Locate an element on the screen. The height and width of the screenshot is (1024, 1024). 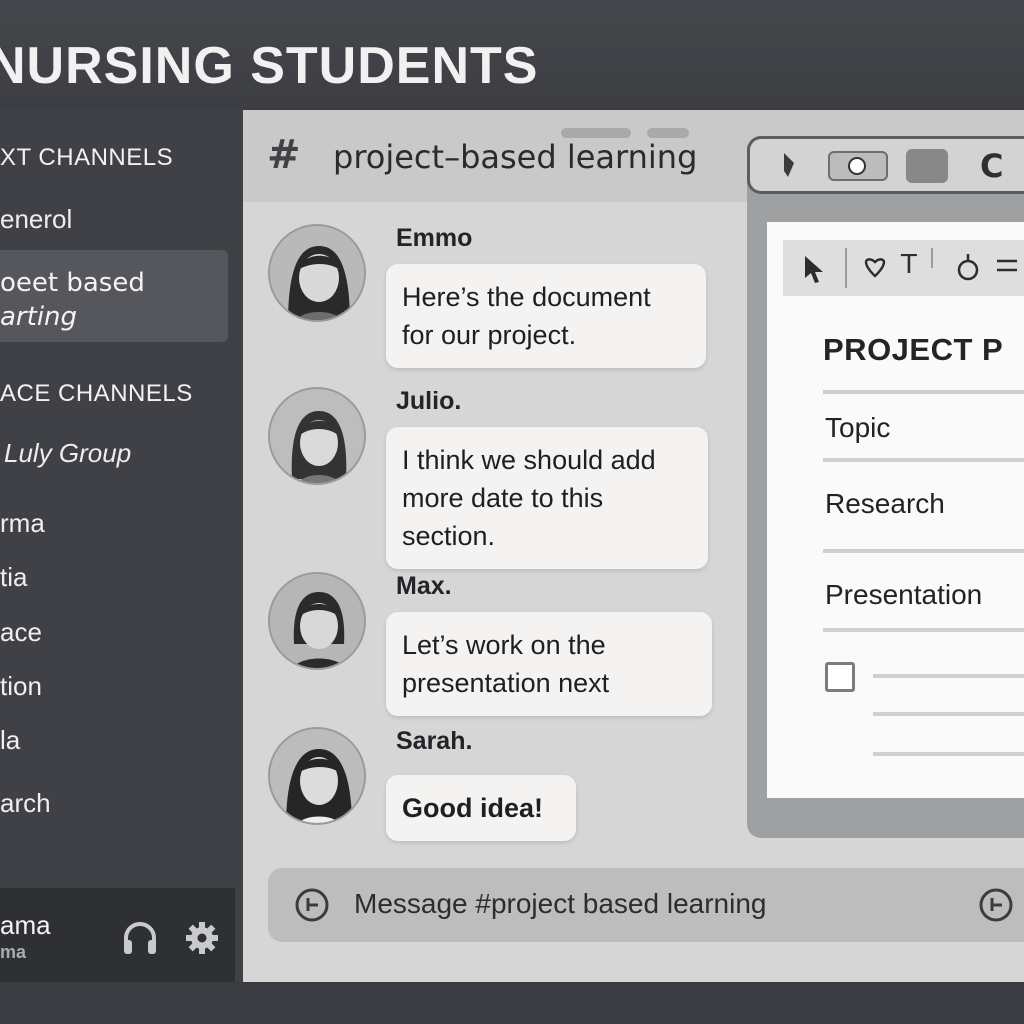
document-section-topic: Topic is located at coordinates (858, 427).